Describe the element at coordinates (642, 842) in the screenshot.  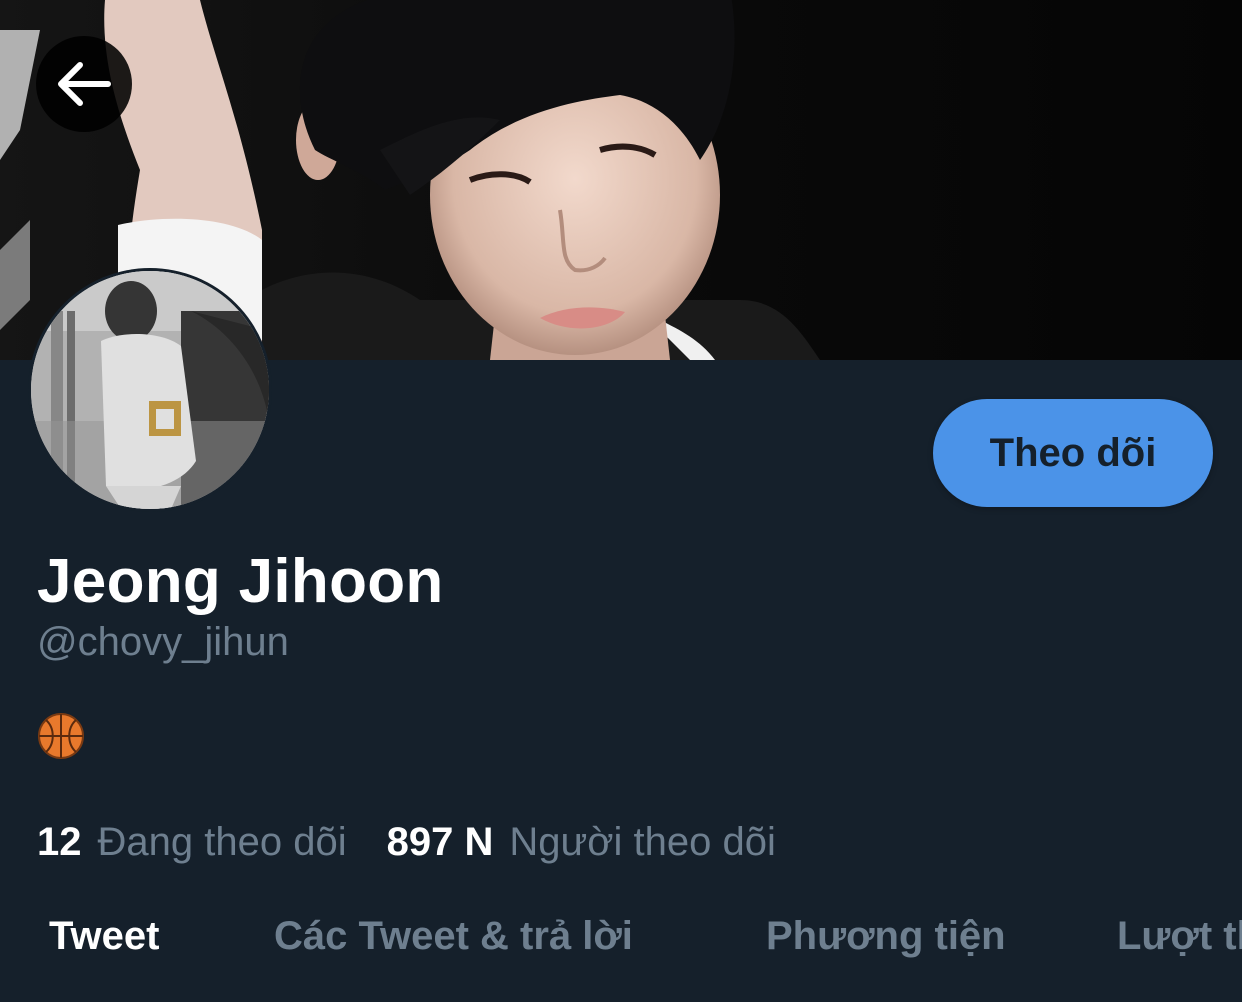
I see `followers-label: Người theo dõi` at that location.